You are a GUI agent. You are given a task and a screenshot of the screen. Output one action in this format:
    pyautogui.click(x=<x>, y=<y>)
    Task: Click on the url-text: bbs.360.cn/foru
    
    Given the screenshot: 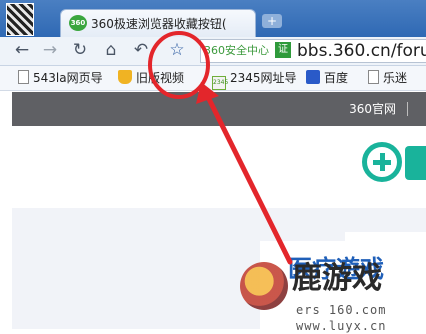 What is the action you would take?
    pyautogui.click(x=361, y=51)
    